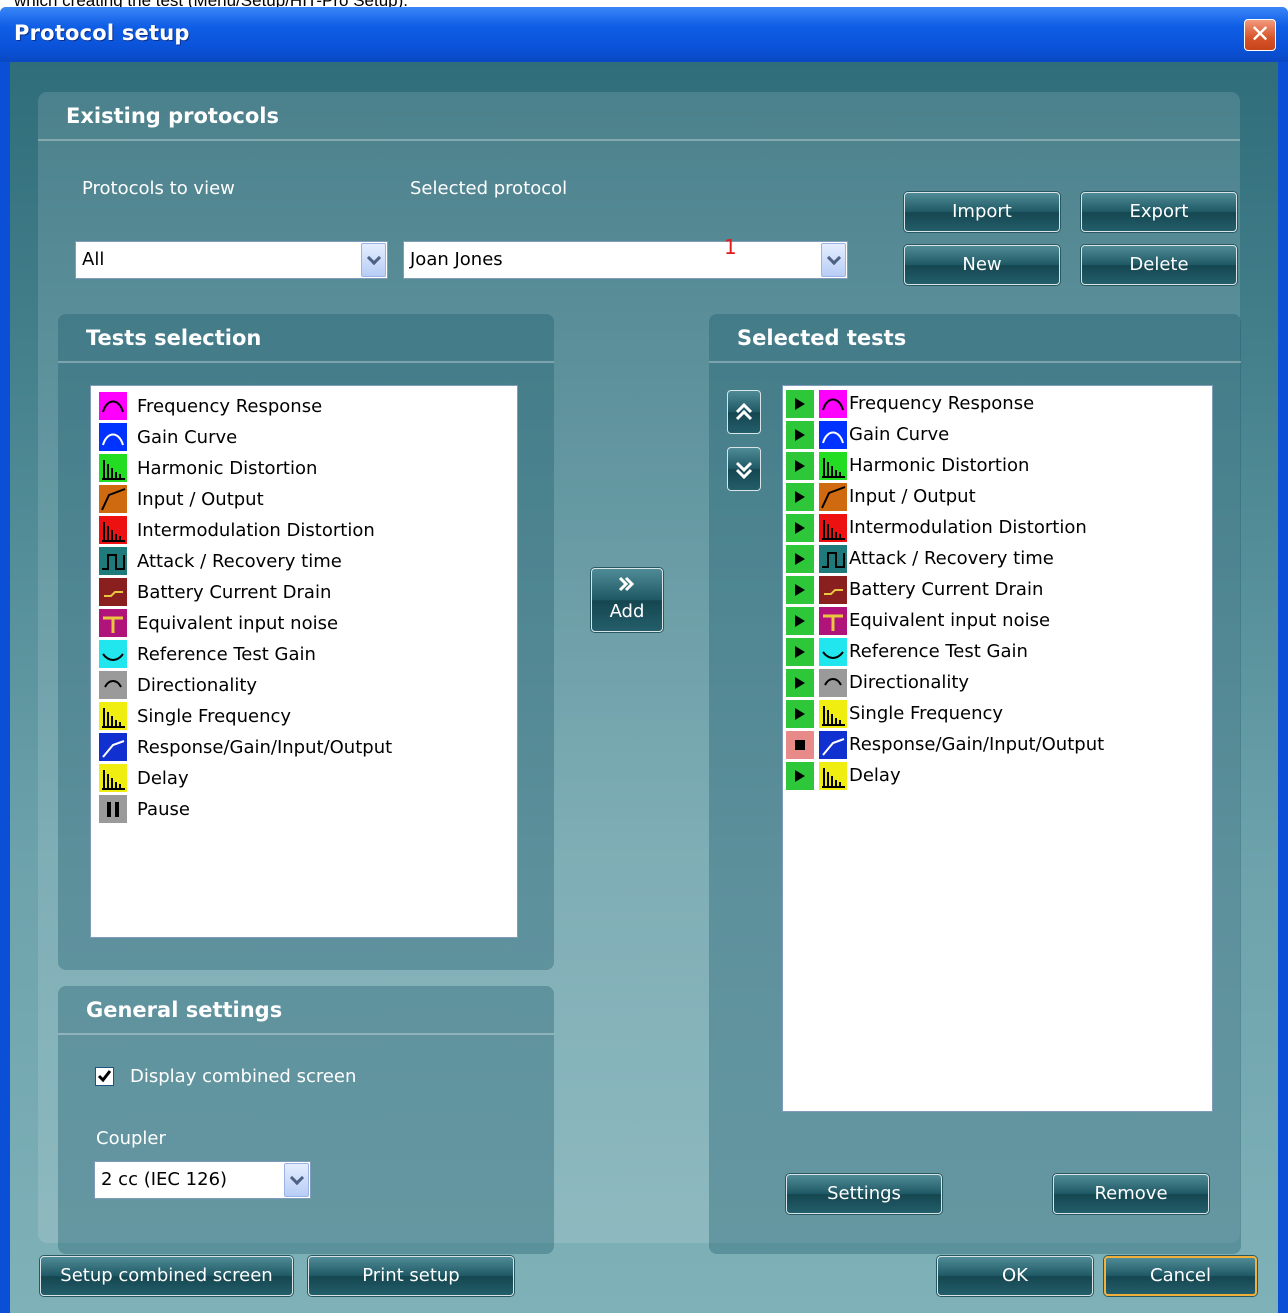  Describe the element at coordinates (982, 265) in the screenshot. I see `new-button: New` at that location.